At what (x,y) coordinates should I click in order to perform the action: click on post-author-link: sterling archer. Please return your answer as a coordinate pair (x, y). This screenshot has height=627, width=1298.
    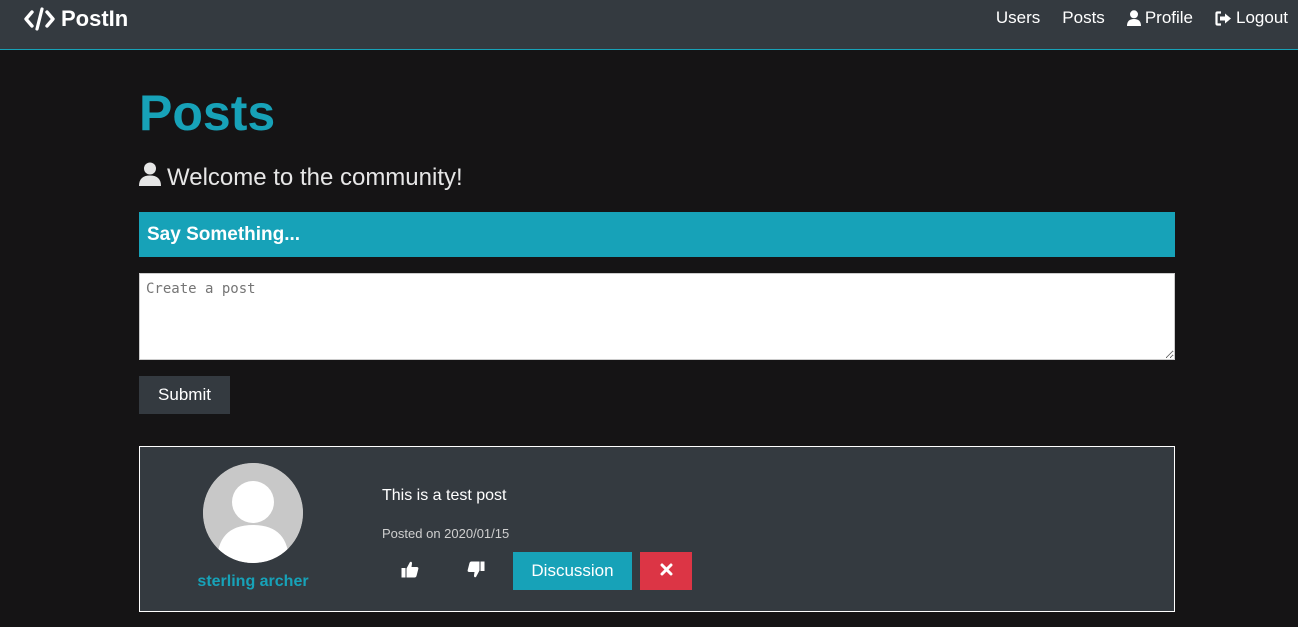
    Looking at the image, I should click on (253, 582).